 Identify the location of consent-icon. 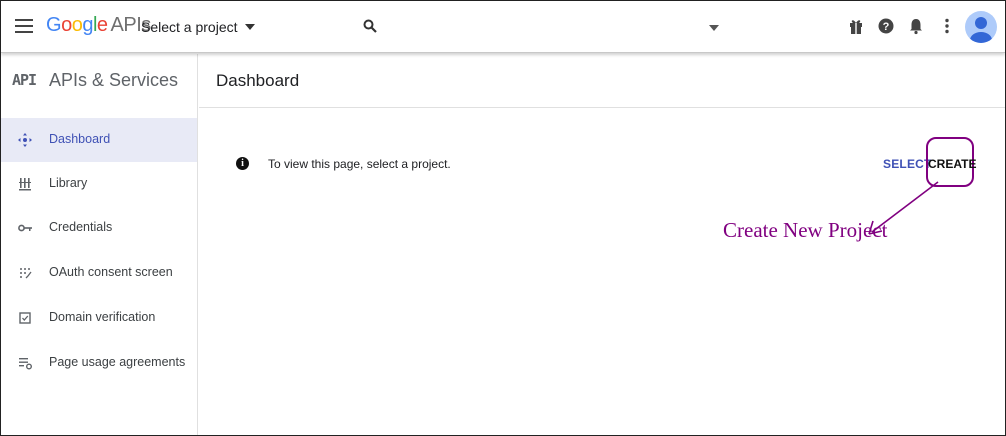
(26, 273).